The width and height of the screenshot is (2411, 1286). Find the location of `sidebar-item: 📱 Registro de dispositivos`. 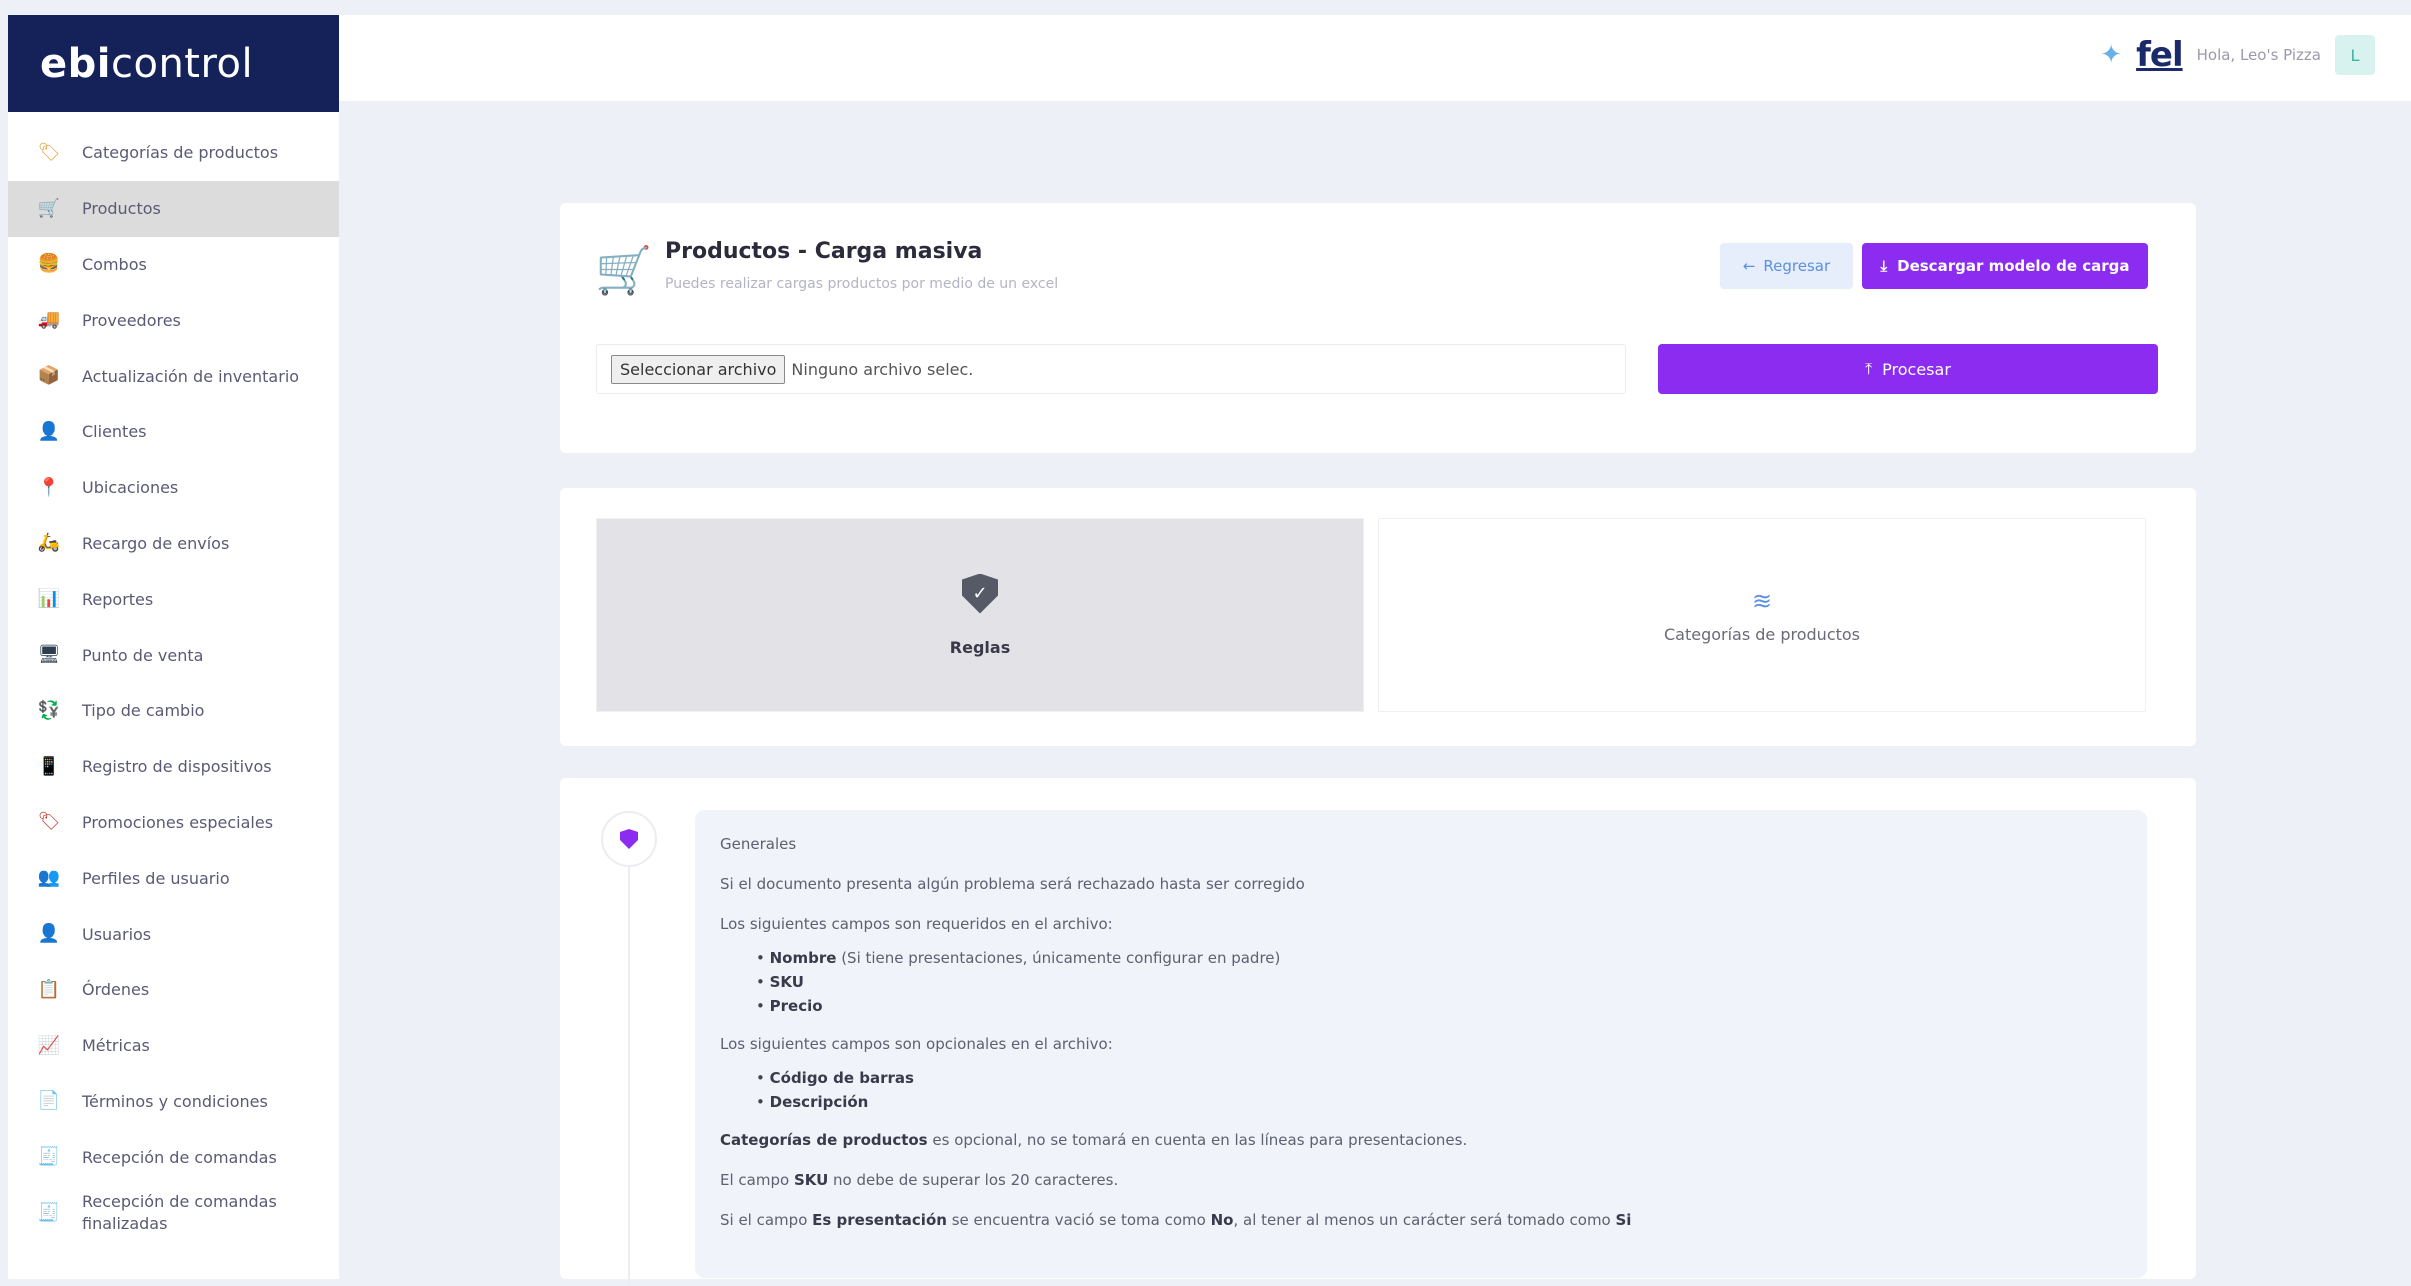

sidebar-item: 📱 Registro de dispositivos is located at coordinates (173, 767).